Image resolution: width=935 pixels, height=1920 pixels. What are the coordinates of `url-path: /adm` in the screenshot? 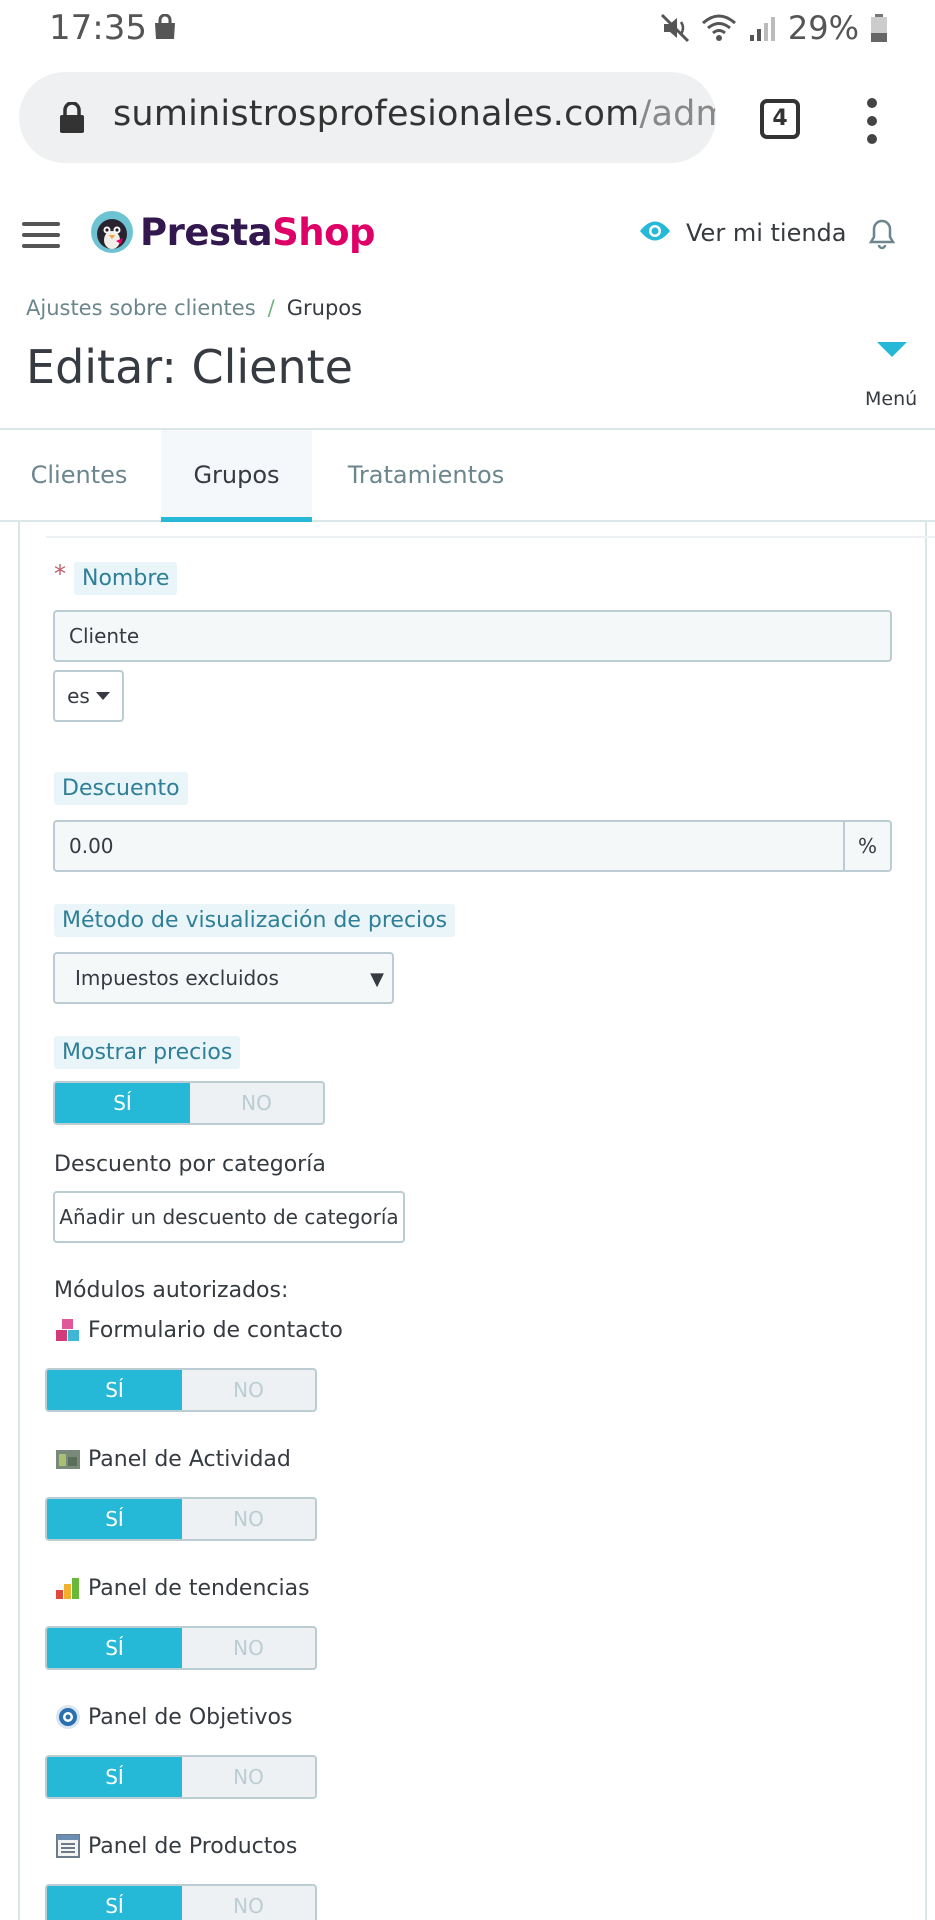 It's located at (677, 114).